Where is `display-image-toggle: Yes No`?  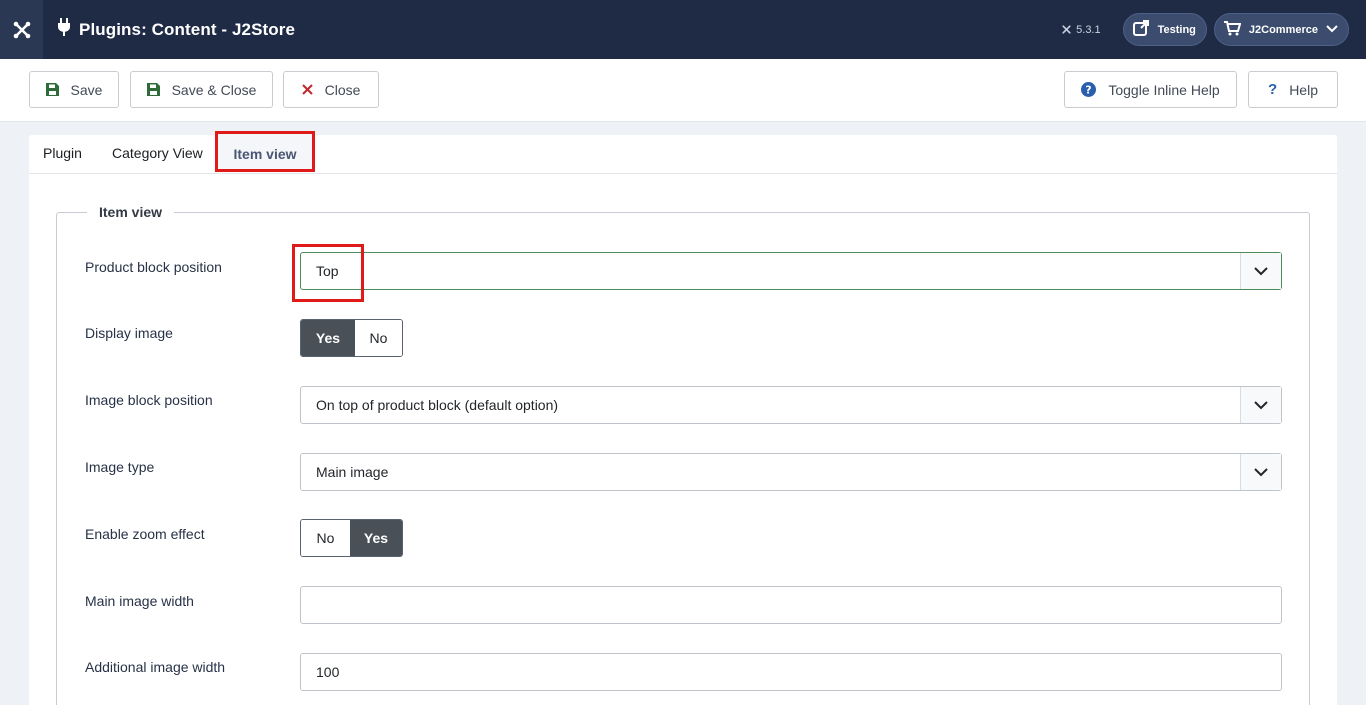
display-image-toggle: Yes No is located at coordinates (351, 338).